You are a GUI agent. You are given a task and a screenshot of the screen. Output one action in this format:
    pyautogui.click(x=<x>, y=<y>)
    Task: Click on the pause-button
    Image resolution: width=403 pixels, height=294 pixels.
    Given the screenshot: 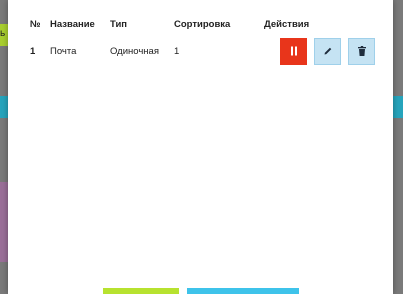 What is the action you would take?
    pyautogui.click(x=293, y=51)
    